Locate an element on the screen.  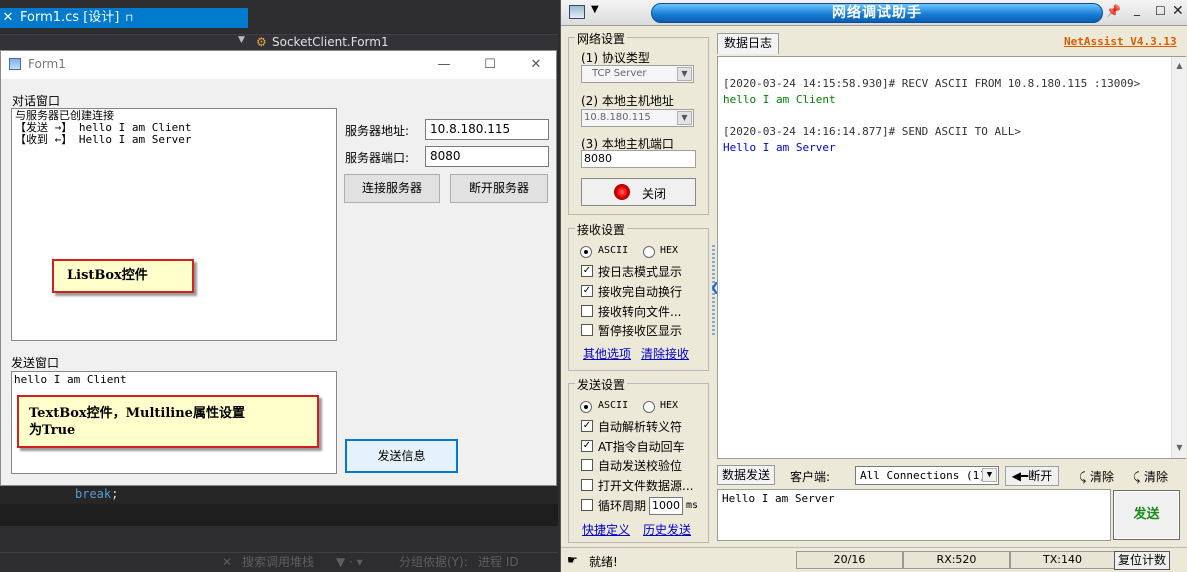
send-button: 发送 is located at coordinates (1146, 515).